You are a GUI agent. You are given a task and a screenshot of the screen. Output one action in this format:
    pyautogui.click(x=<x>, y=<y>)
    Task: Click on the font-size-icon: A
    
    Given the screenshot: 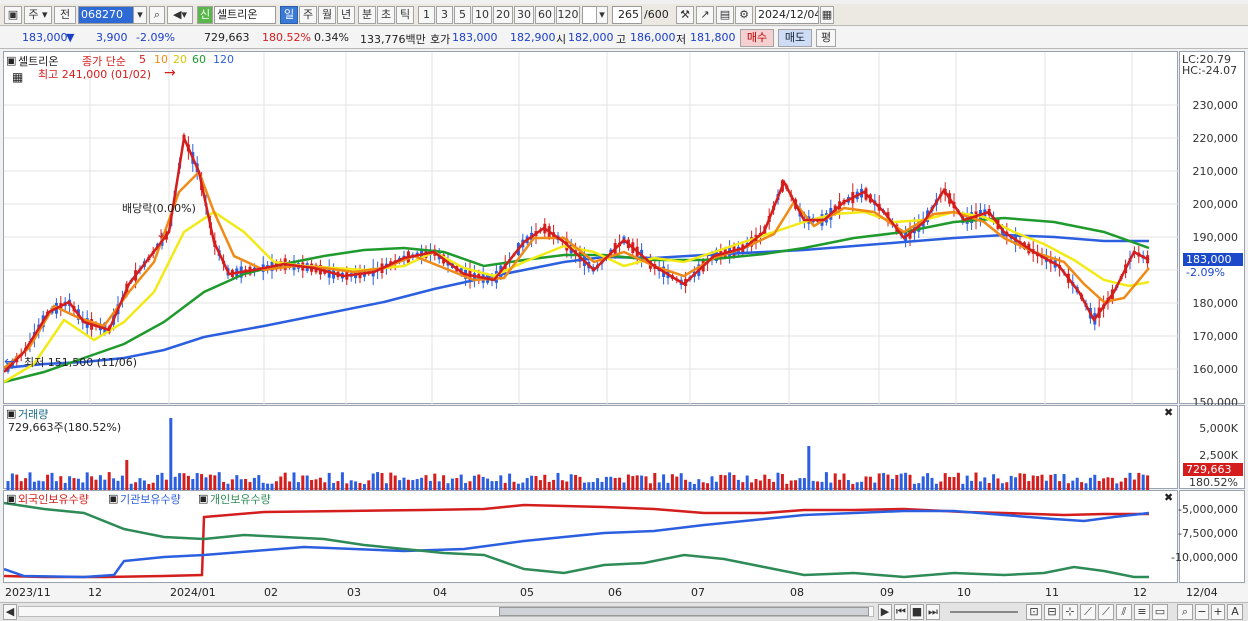 What is the action you would take?
    pyautogui.click(x=1235, y=612)
    